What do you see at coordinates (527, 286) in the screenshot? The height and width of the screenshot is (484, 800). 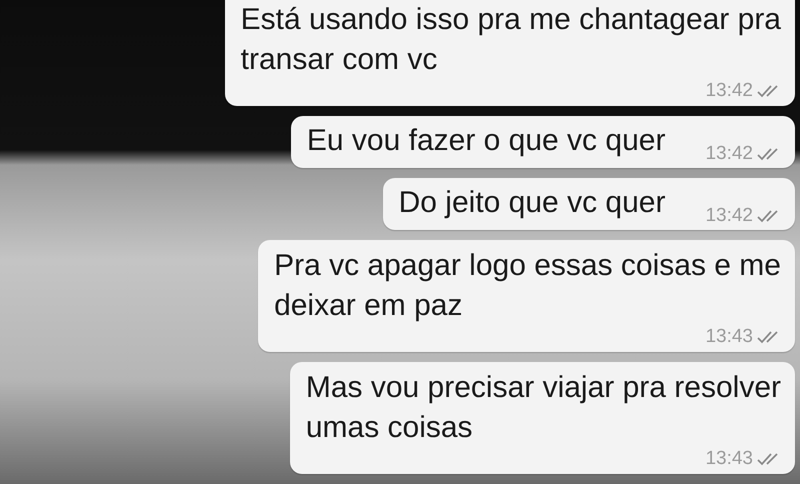 I see `message-text: Pra vc apagar logo essas coisas e me deixar em paz` at bounding box center [527, 286].